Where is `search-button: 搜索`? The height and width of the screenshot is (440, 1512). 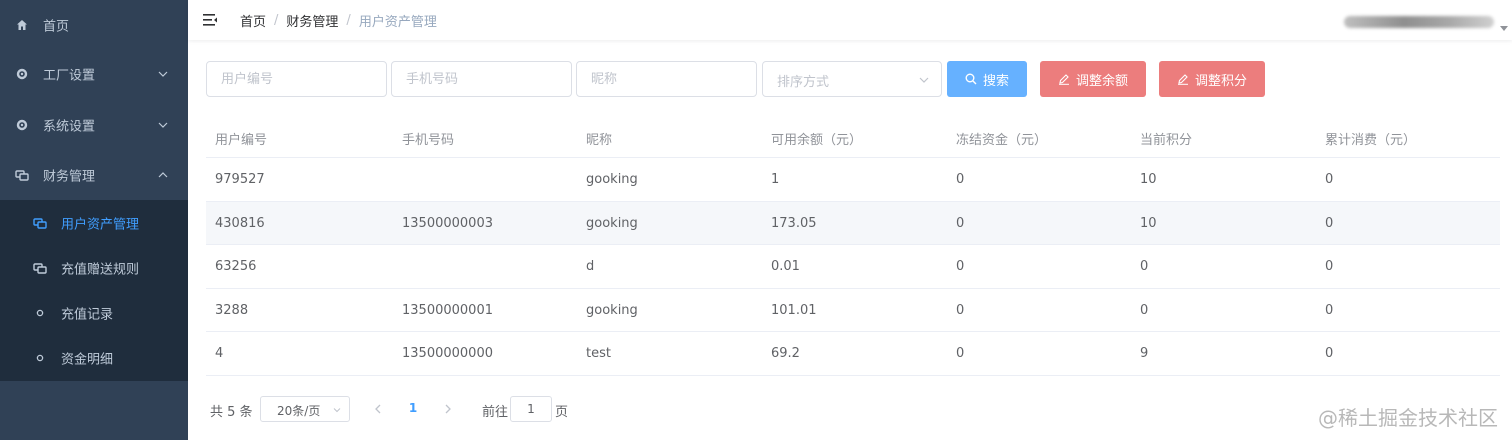 search-button: 搜索 is located at coordinates (987, 79).